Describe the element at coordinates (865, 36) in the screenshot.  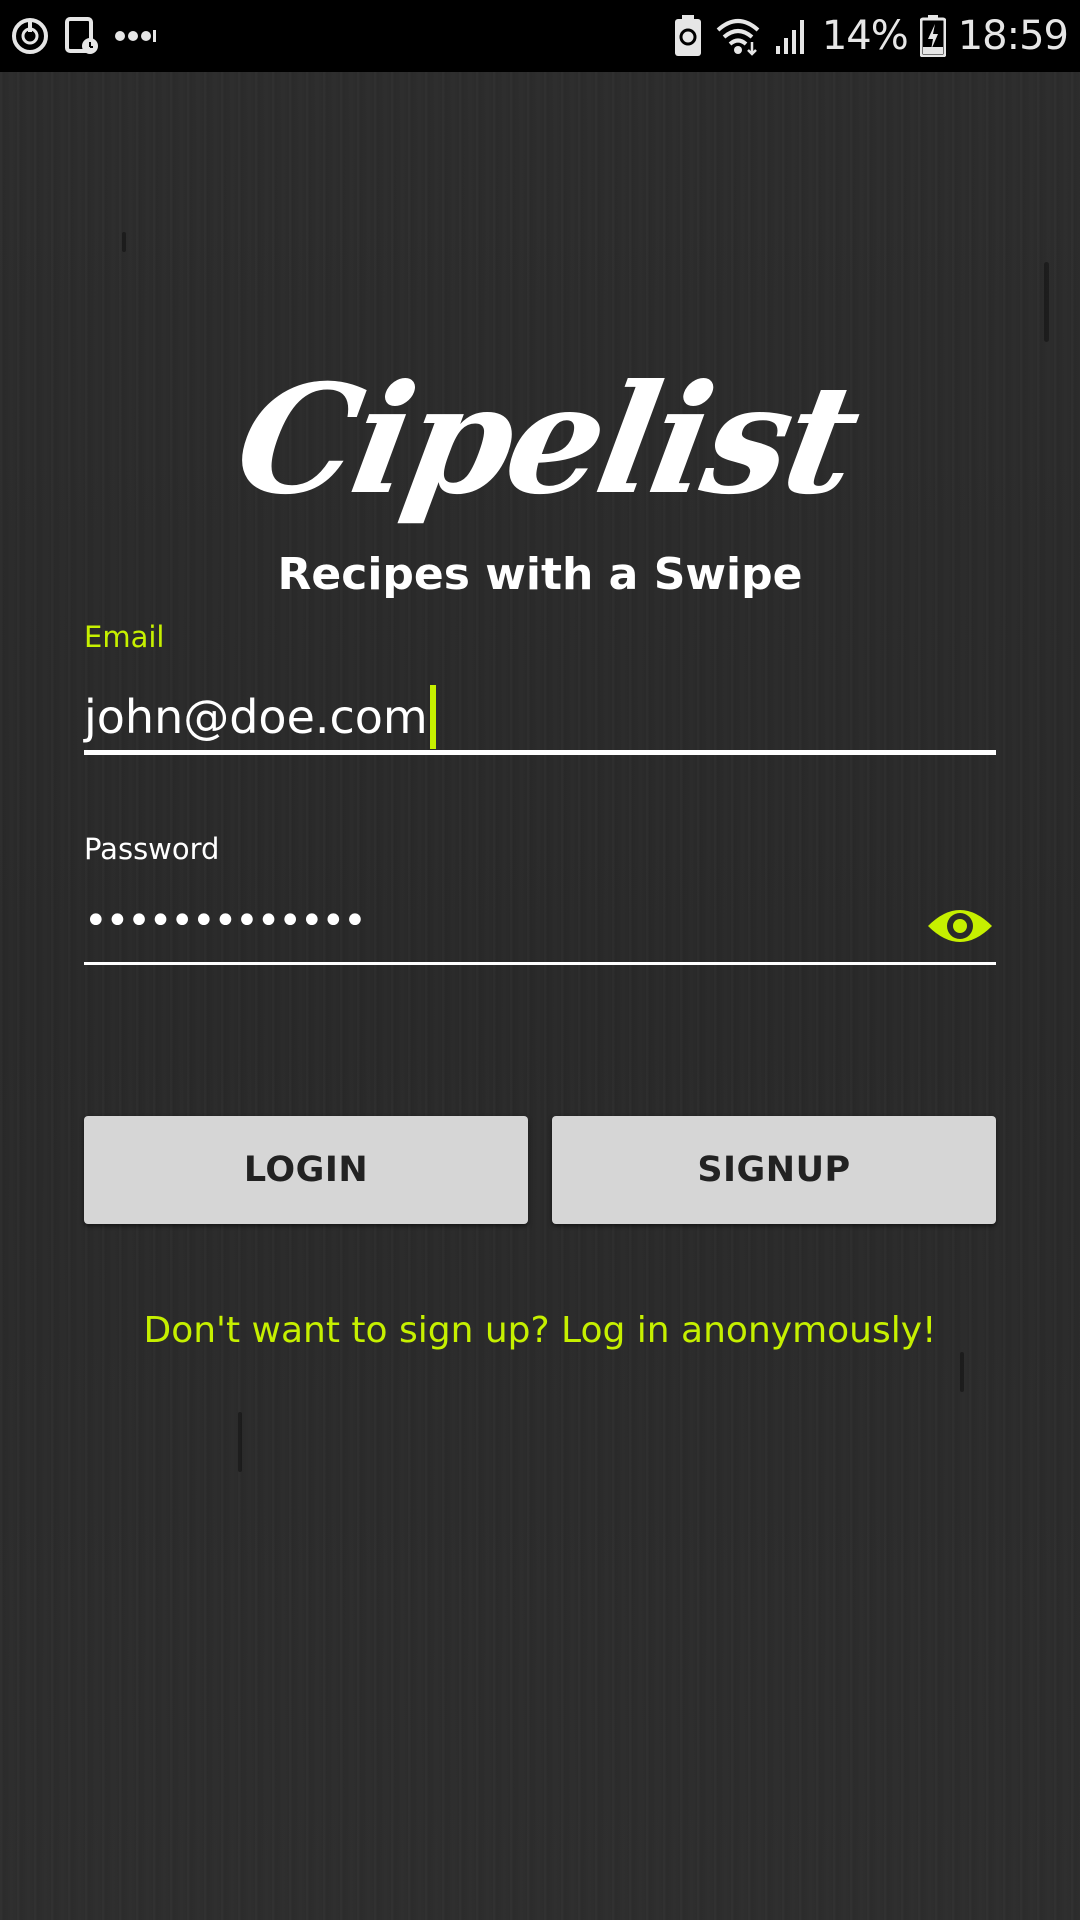
I see `battery-percent: 14%` at that location.